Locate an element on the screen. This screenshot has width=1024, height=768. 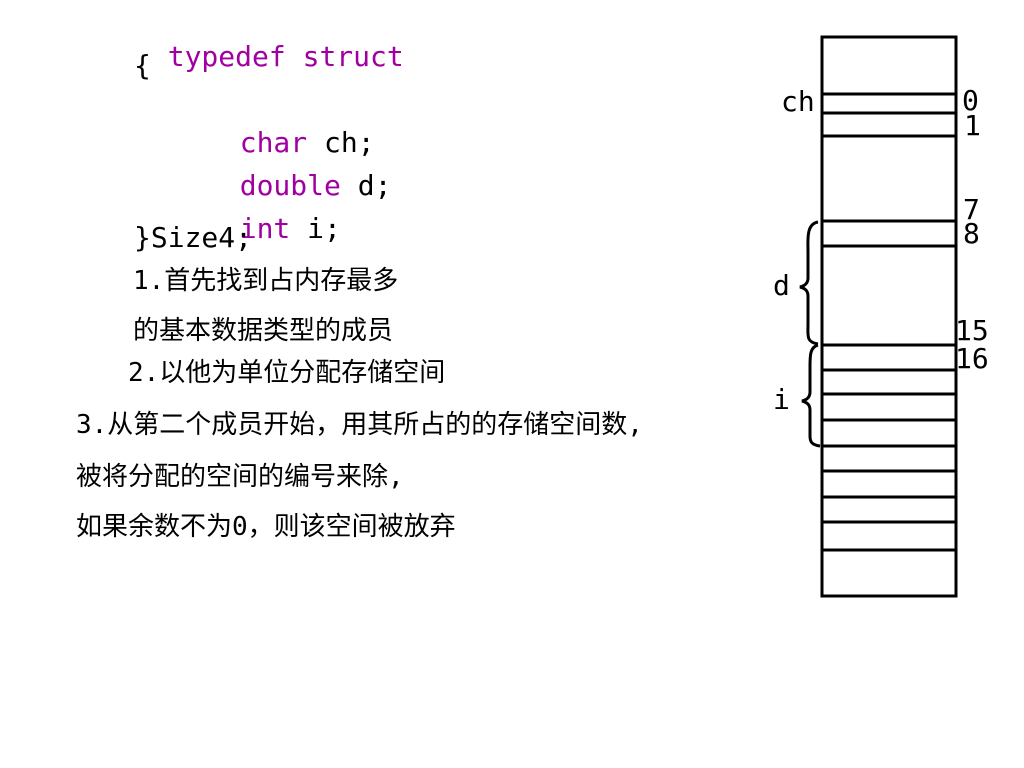
offset-label-1: 1 is located at coordinates (972, 125).